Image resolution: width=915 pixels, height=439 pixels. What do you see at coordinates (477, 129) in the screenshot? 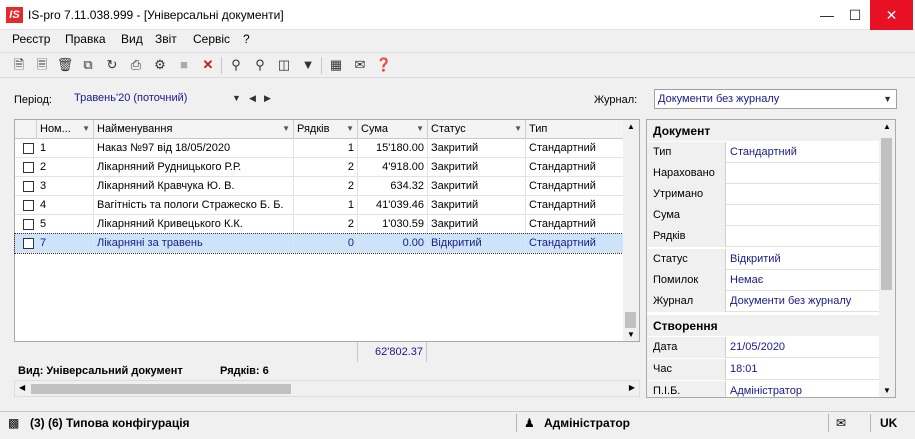
I see `header-status: Статус ▼` at bounding box center [477, 129].